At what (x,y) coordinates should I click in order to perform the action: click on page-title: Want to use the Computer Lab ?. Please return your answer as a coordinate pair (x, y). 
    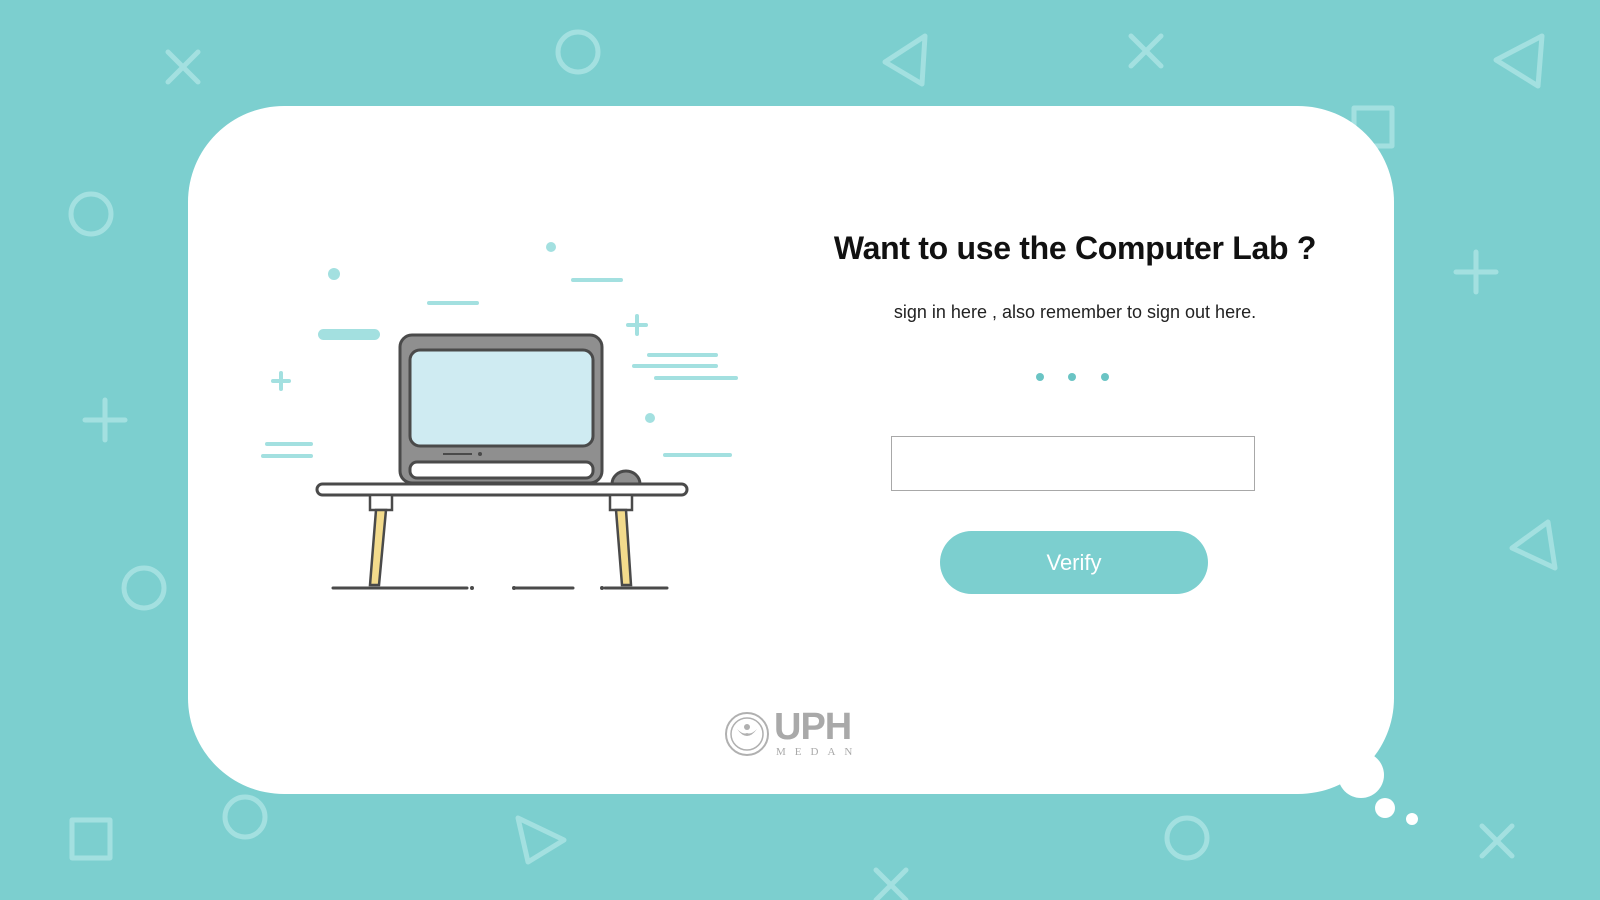
    Looking at the image, I should click on (1075, 248).